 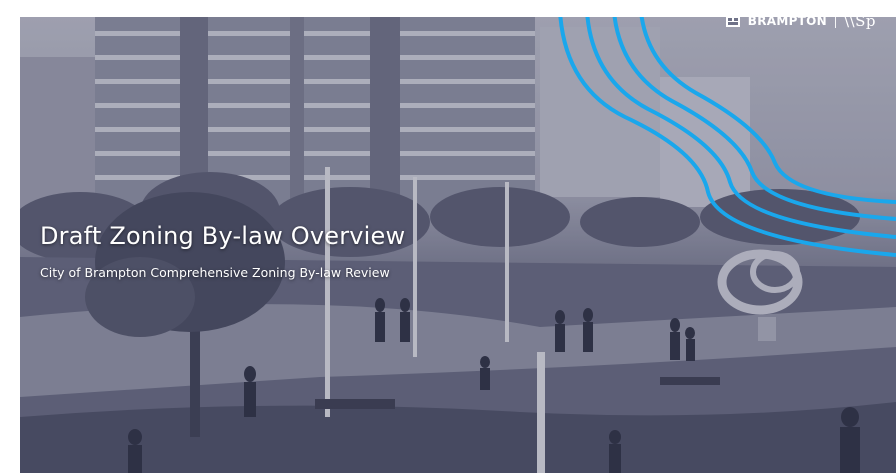 I want to click on slide-title: Draft Zoning By-law Overview, so click(x=223, y=236).